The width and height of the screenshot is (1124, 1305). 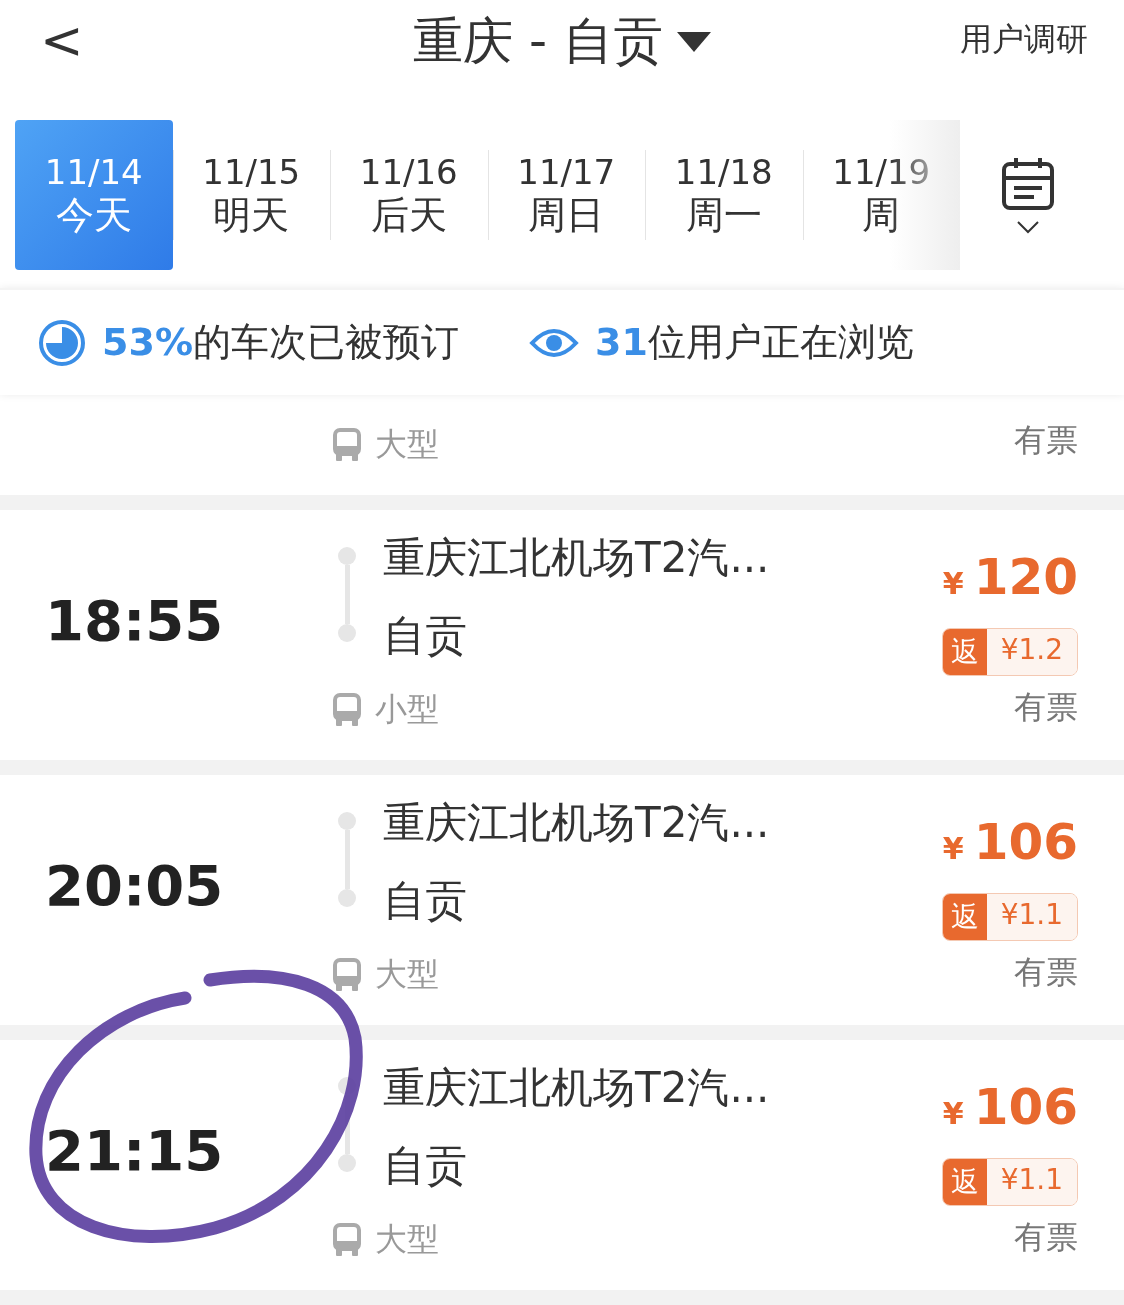 What do you see at coordinates (566, 195) in the screenshot?
I see `date-tab: 11/17 周日` at bounding box center [566, 195].